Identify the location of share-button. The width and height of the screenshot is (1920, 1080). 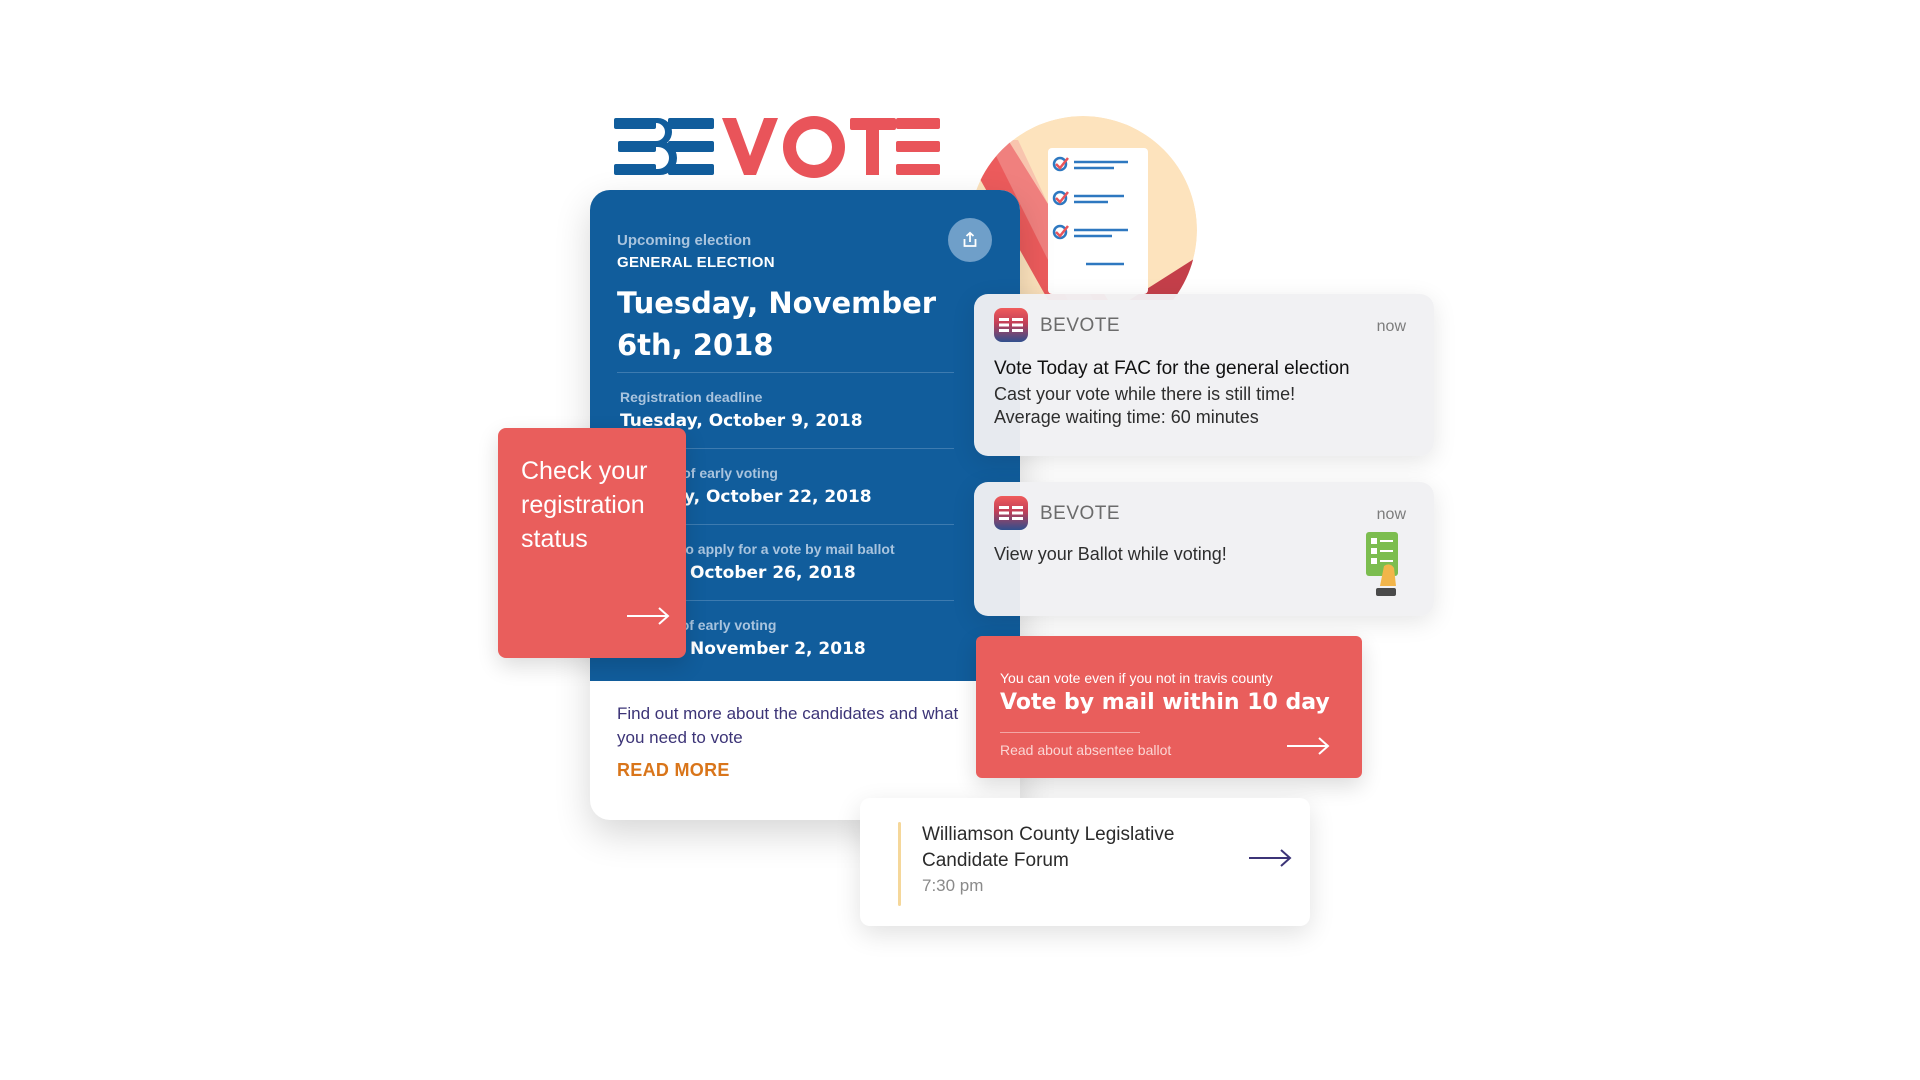
(970, 240).